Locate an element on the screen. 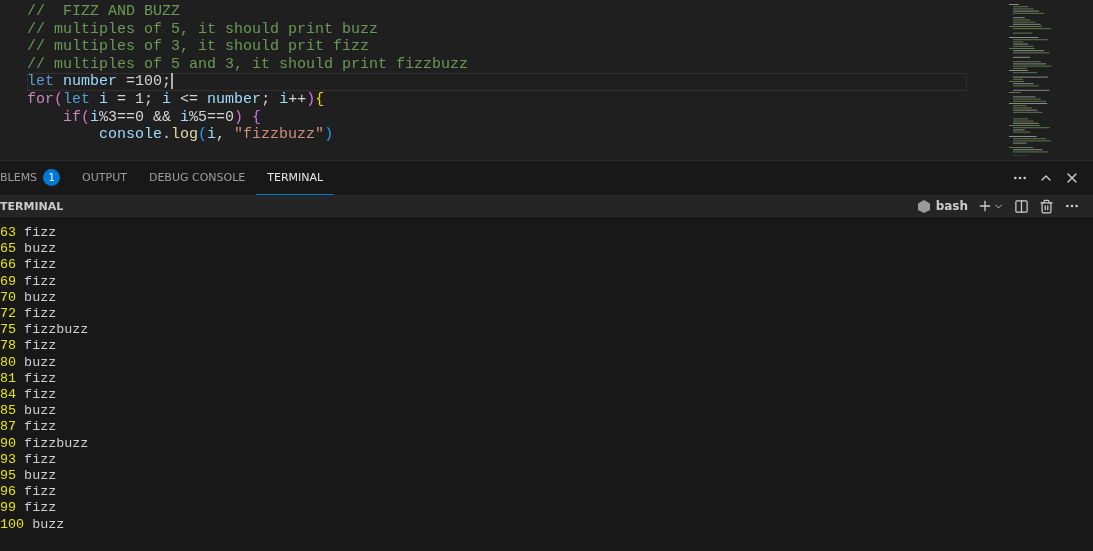 This screenshot has height=551, width=1093. terminal-line: 63 fizz is located at coordinates (29, 233).